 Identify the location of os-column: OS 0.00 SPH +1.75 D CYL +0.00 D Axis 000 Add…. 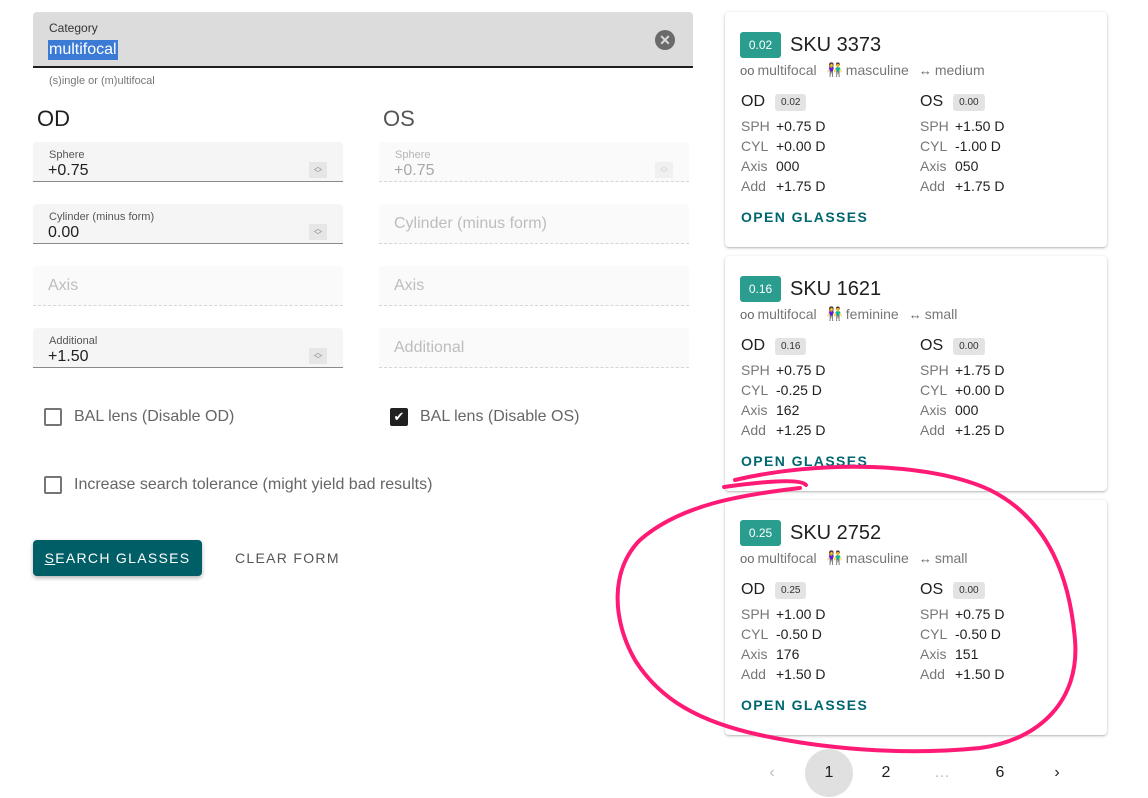
(1005, 388).